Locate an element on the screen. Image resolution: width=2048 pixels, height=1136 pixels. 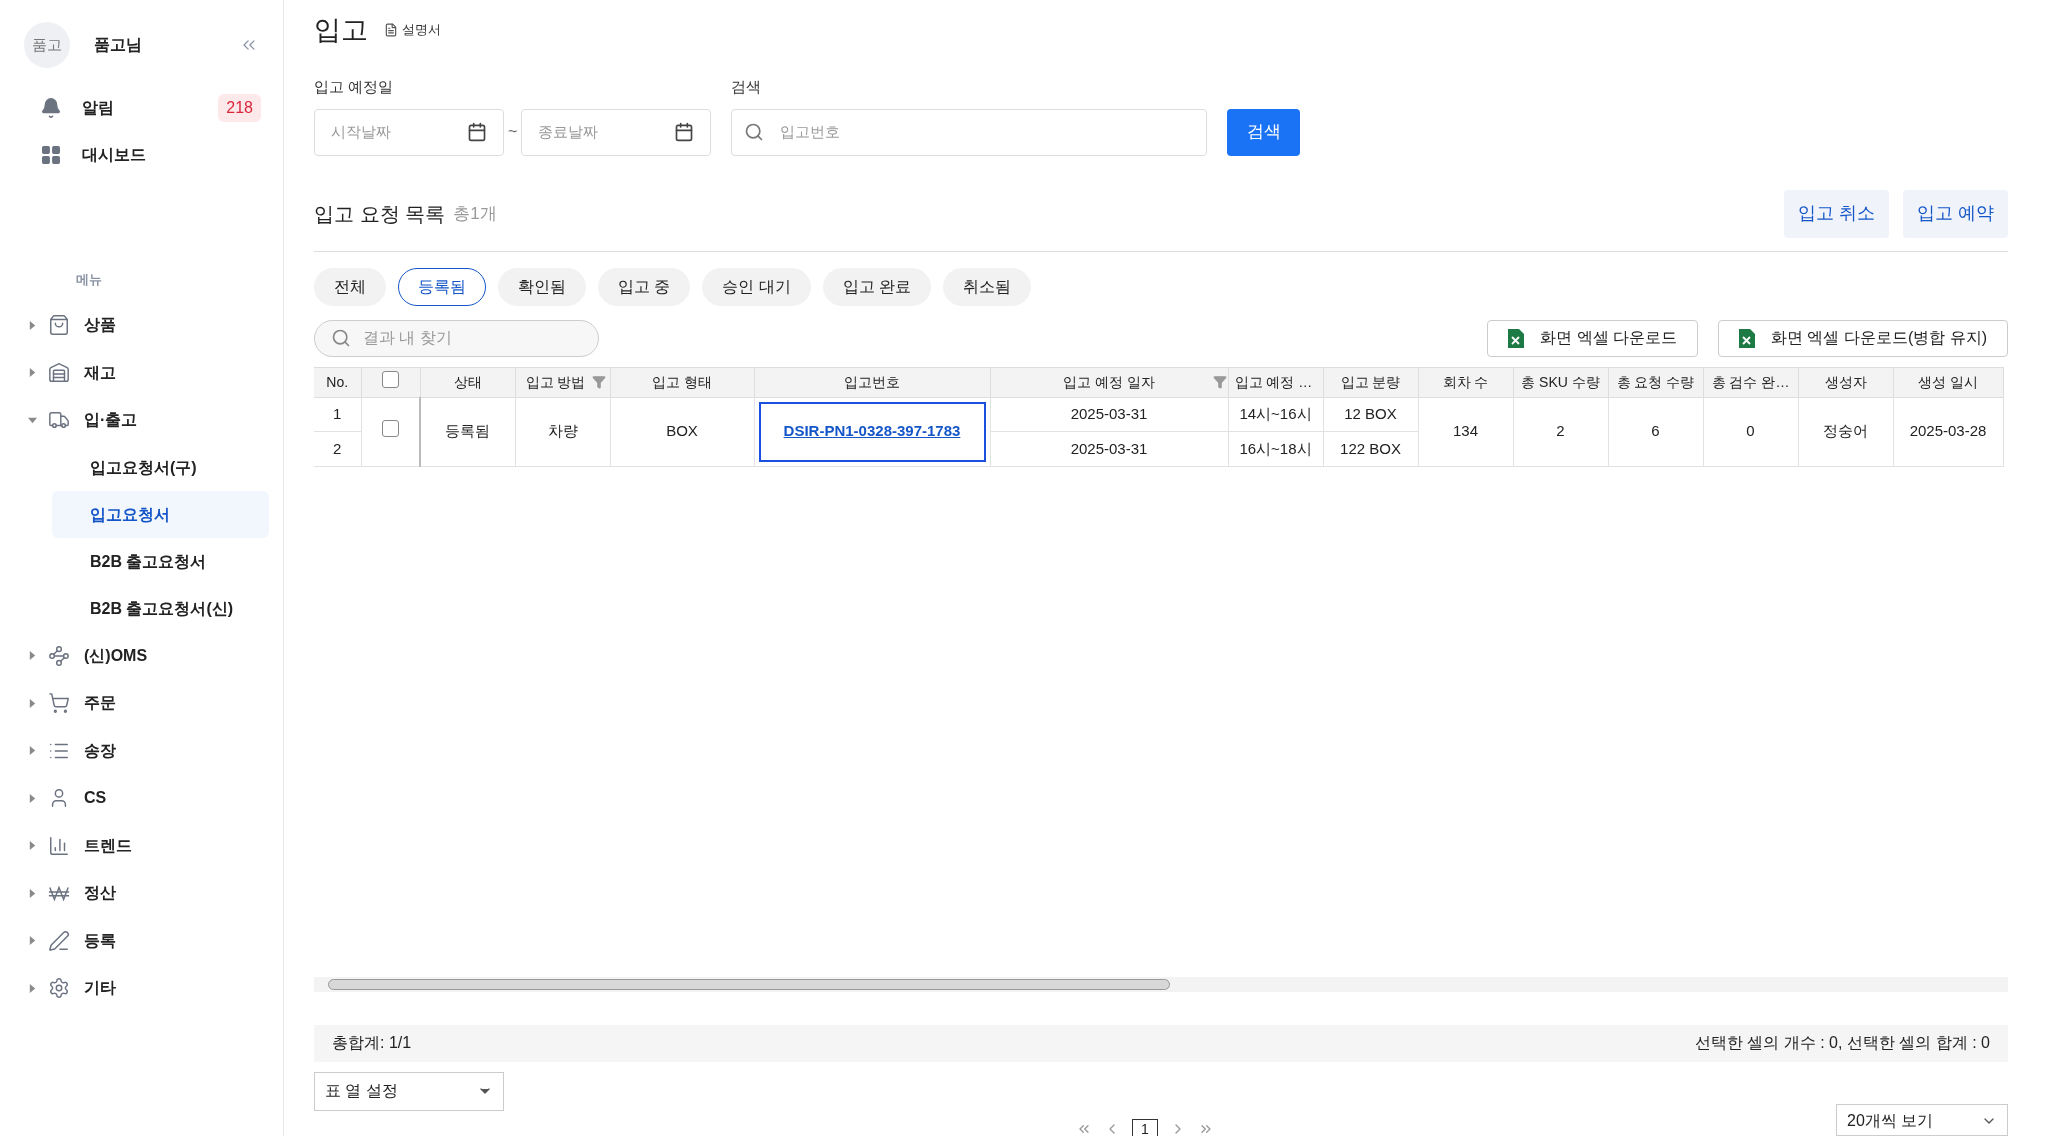
selection-summary: 선택한 셀의 개수 : 0, 선택한 셀의 합계 : 0 is located at coordinates (1842, 1043).